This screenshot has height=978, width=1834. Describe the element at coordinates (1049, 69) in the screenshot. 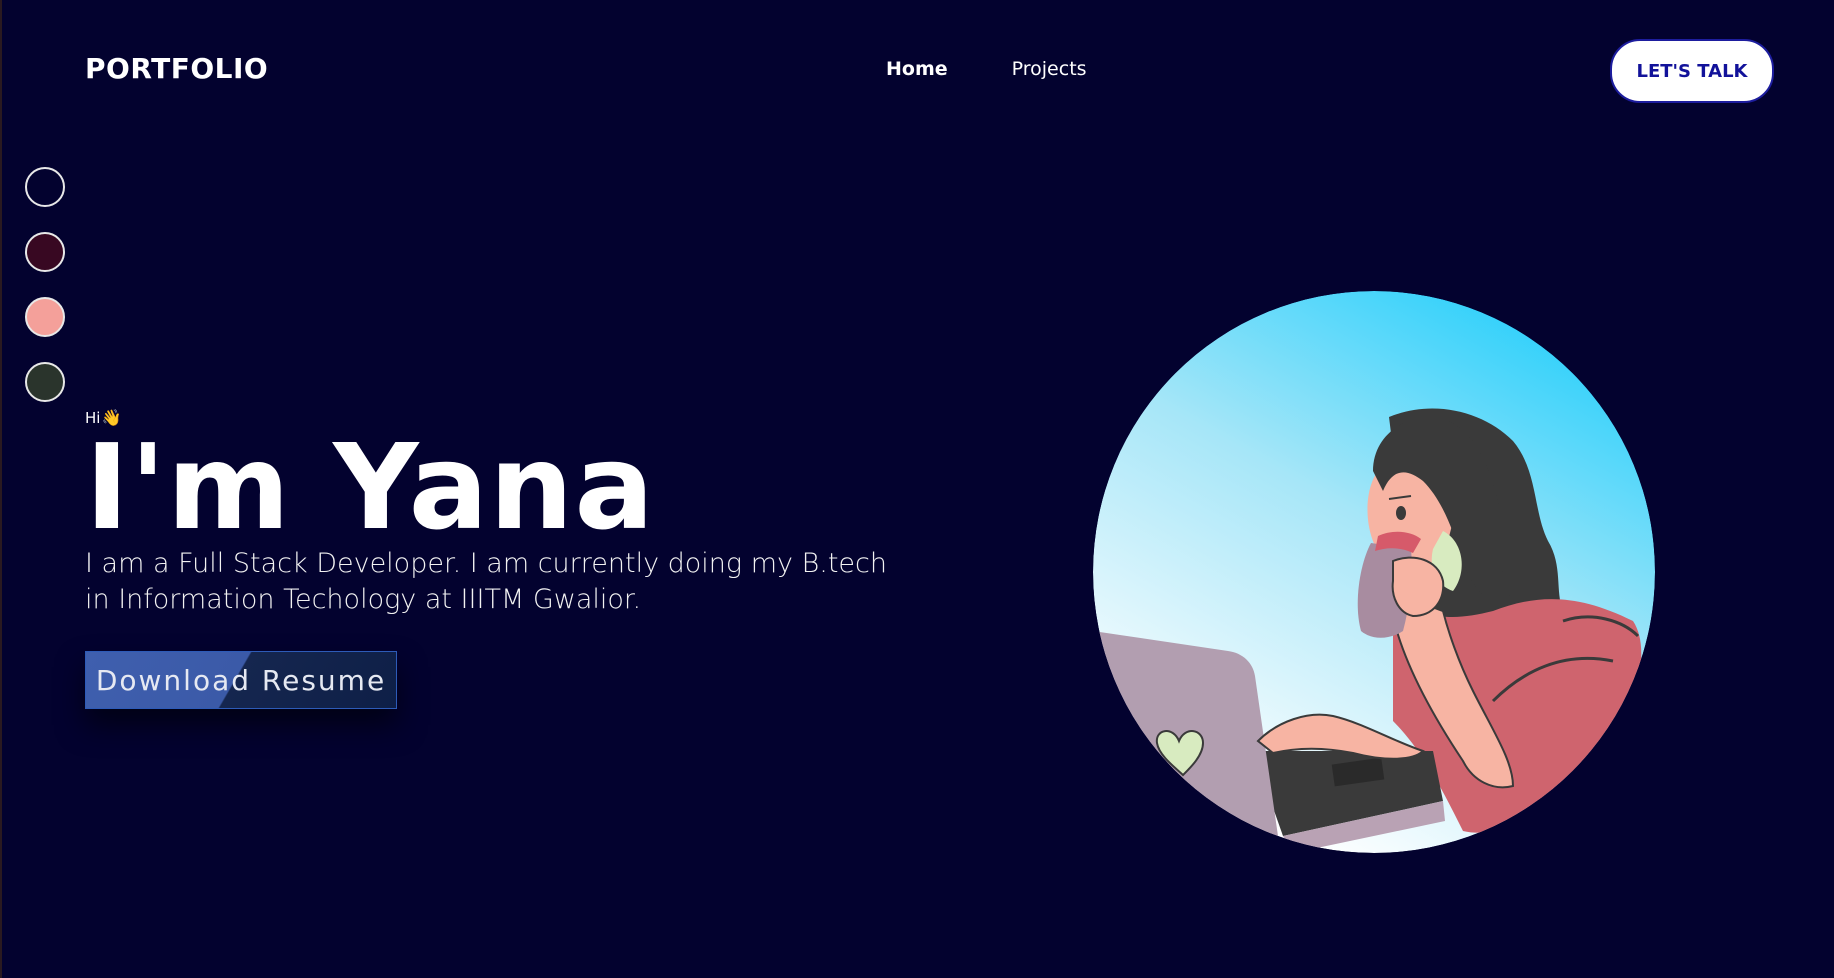

I see `nav-projects-link: Projects` at that location.